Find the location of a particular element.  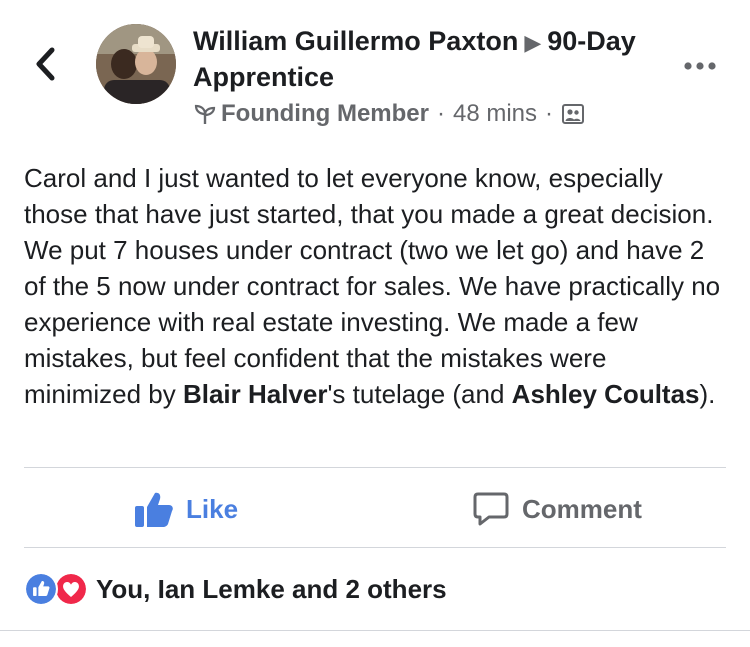

comment-label: Comment is located at coordinates (582, 508).